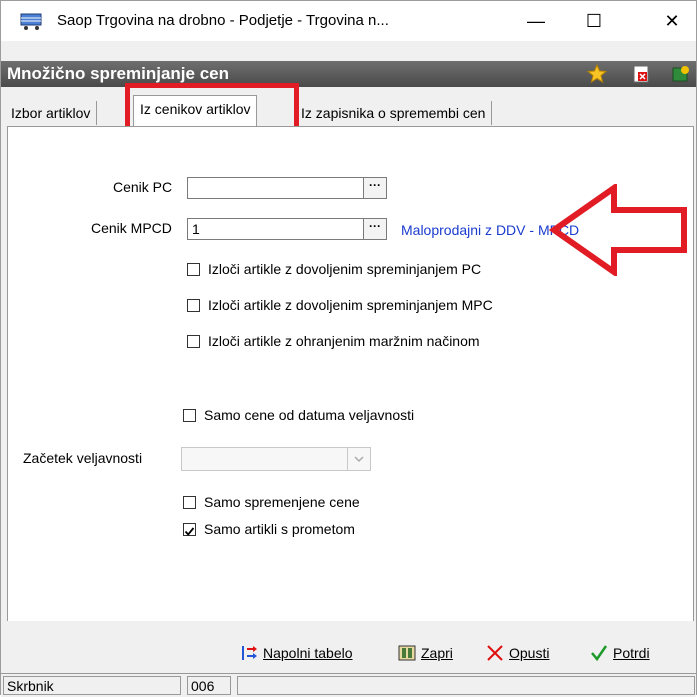 This screenshot has height=697, width=697. Describe the element at coordinates (51, 113) in the screenshot. I see `tab-izbor-artiklov: Izbor artiklov` at that location.